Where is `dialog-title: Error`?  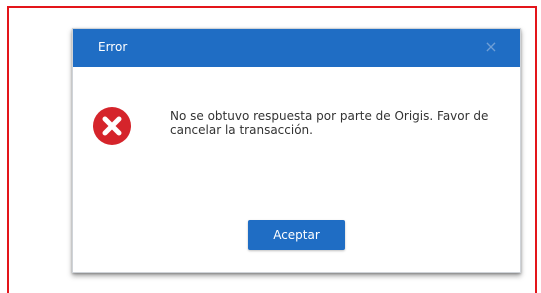
dialog-title: Error is located at coordinates (113, 47).